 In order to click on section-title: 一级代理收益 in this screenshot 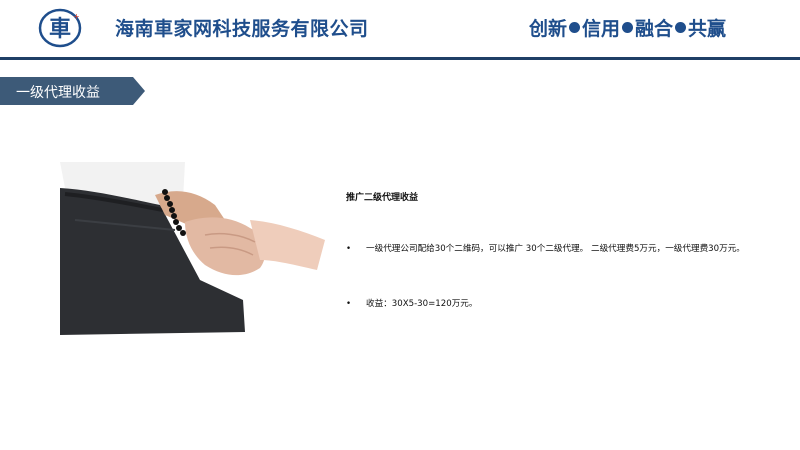, I will do `click(58, 93)`.